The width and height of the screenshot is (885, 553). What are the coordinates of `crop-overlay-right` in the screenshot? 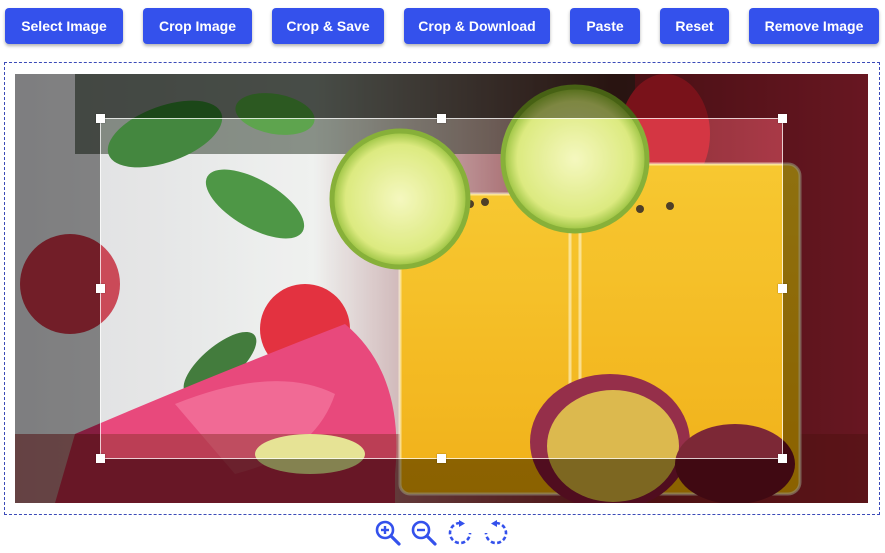 It's located at (825, 288).